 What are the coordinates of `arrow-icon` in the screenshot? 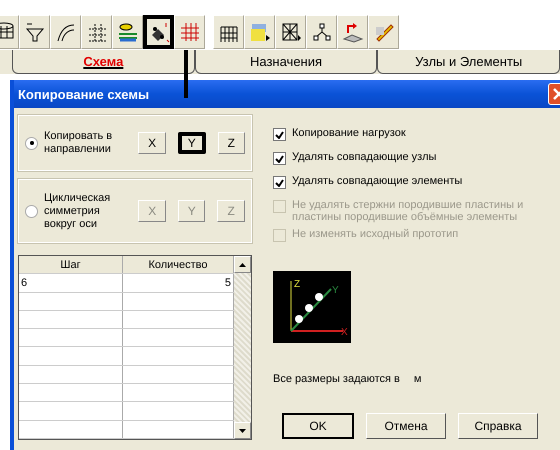 It's located at (353, 32).